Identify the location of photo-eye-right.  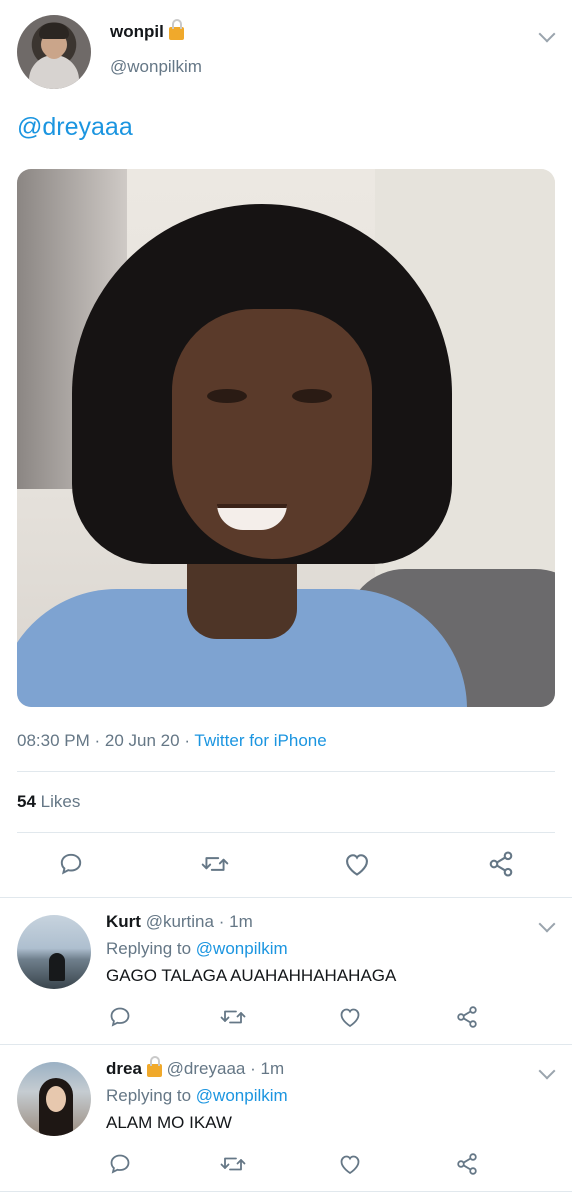
(312, 396).